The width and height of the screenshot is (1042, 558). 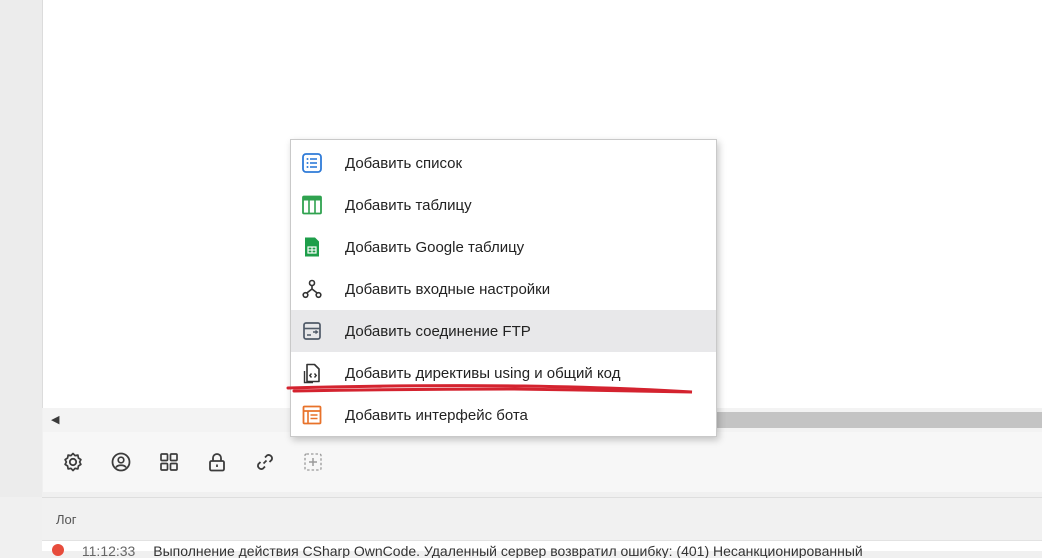 I want to click on input-settings-icon, so click(x=312, y=289).